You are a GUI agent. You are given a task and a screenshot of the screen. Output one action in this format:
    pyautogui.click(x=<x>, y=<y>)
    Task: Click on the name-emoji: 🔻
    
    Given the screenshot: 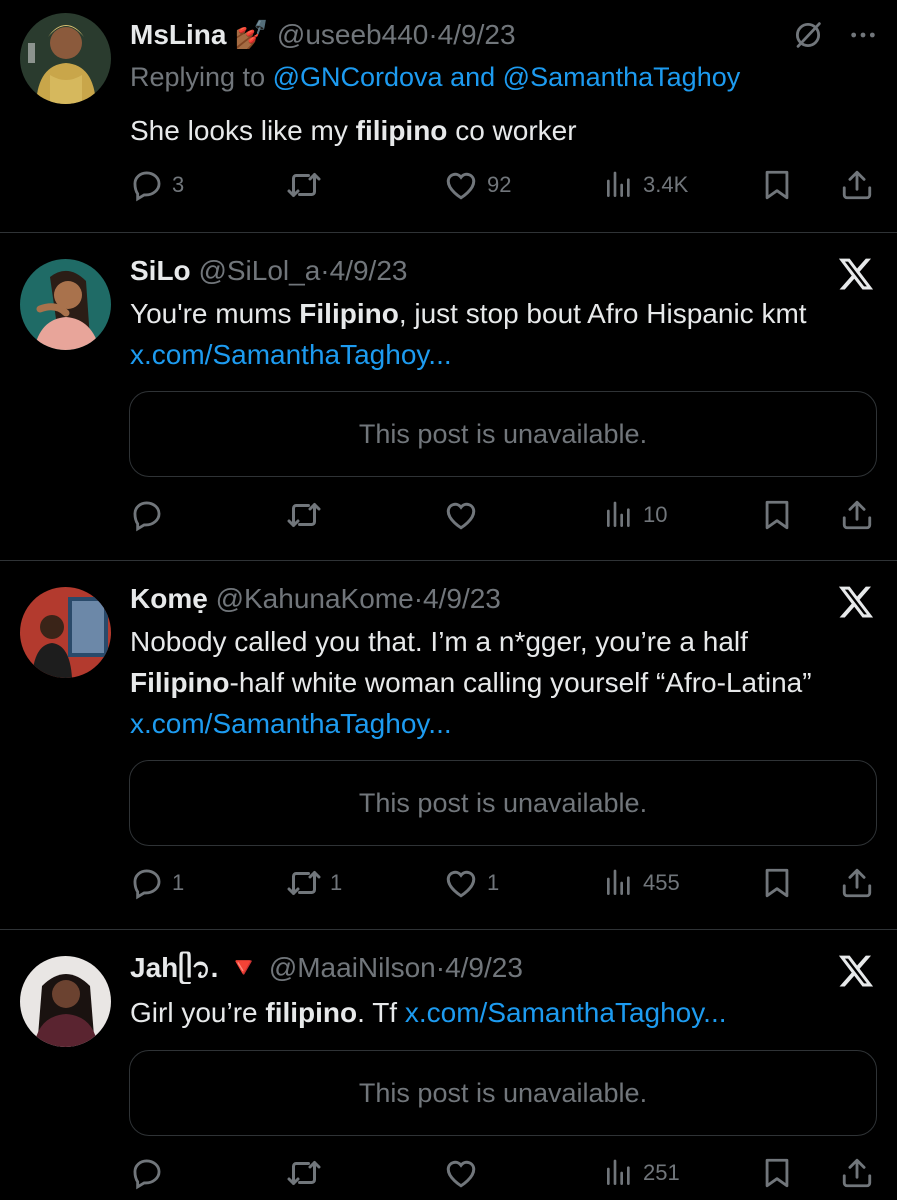 What is the action you would take?
    pyautogui.click(x=244, y=967)
    